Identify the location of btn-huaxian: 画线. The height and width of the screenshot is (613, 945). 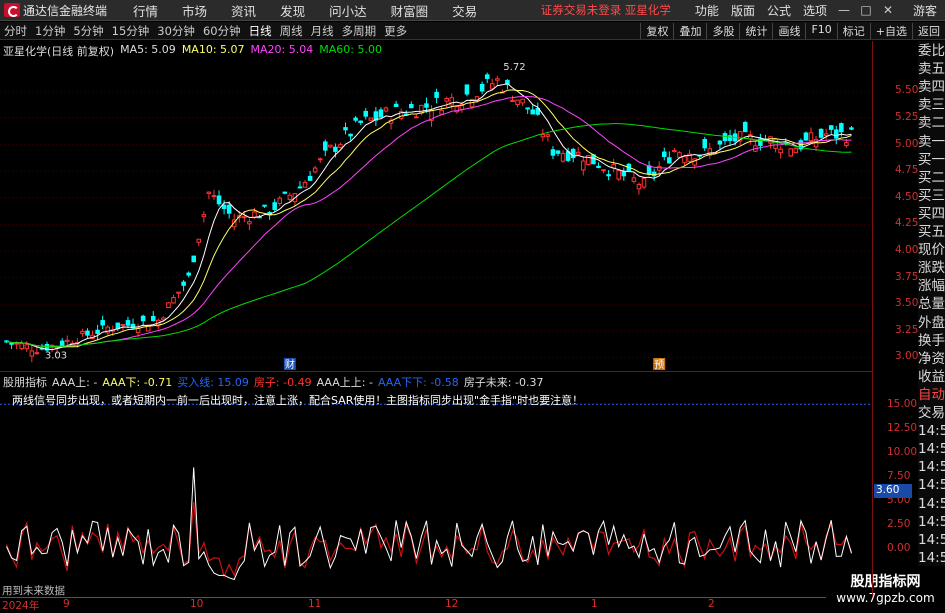
(788, 30).